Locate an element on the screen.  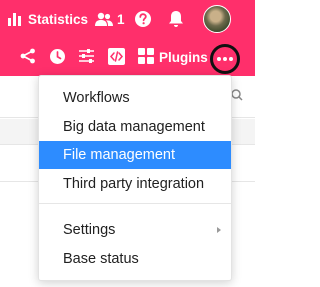
users-count: 1 is located at coordinates (121, 19).